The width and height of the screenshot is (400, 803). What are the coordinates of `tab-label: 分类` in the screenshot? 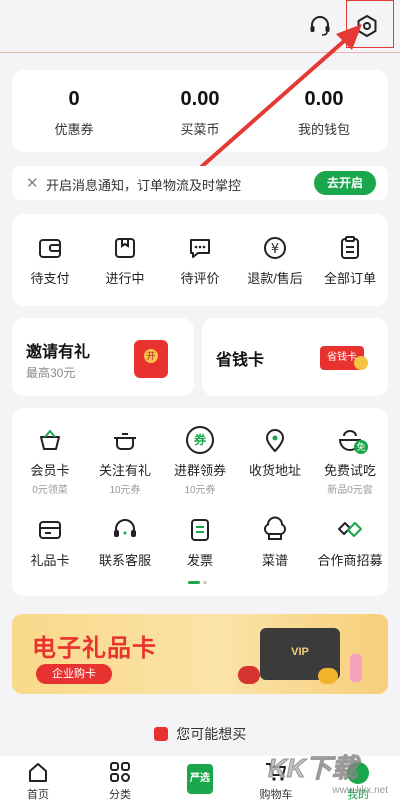 It's located at (120, 795).